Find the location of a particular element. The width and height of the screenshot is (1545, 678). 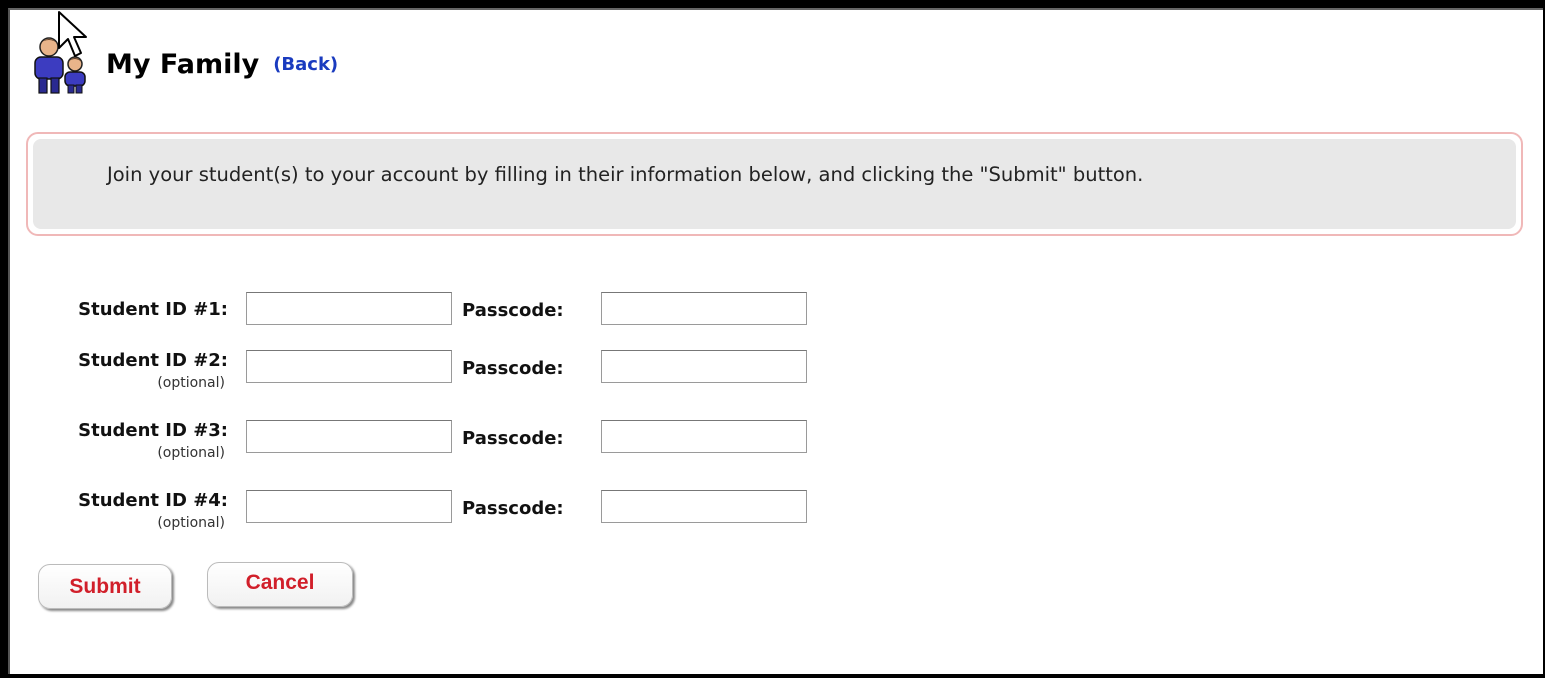

student-id-4-input is located at coordinates (349, 506).